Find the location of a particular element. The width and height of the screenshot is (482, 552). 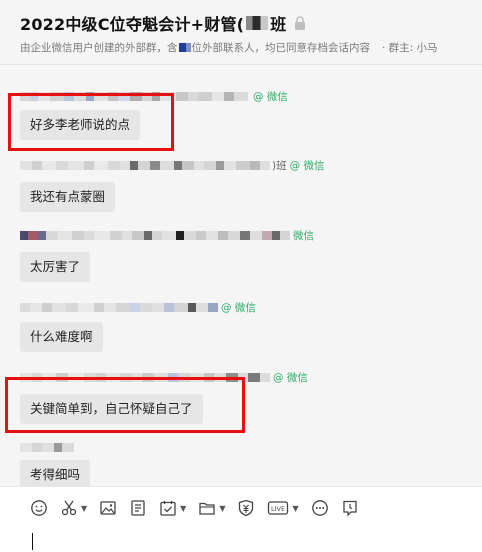

redacted-text is located at coordinates (257, 23).